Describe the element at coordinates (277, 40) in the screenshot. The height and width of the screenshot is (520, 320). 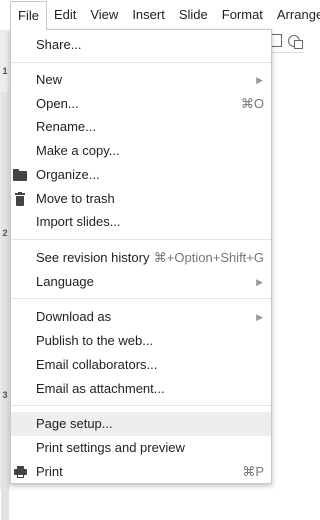
I see `text-box-icon` at that location.